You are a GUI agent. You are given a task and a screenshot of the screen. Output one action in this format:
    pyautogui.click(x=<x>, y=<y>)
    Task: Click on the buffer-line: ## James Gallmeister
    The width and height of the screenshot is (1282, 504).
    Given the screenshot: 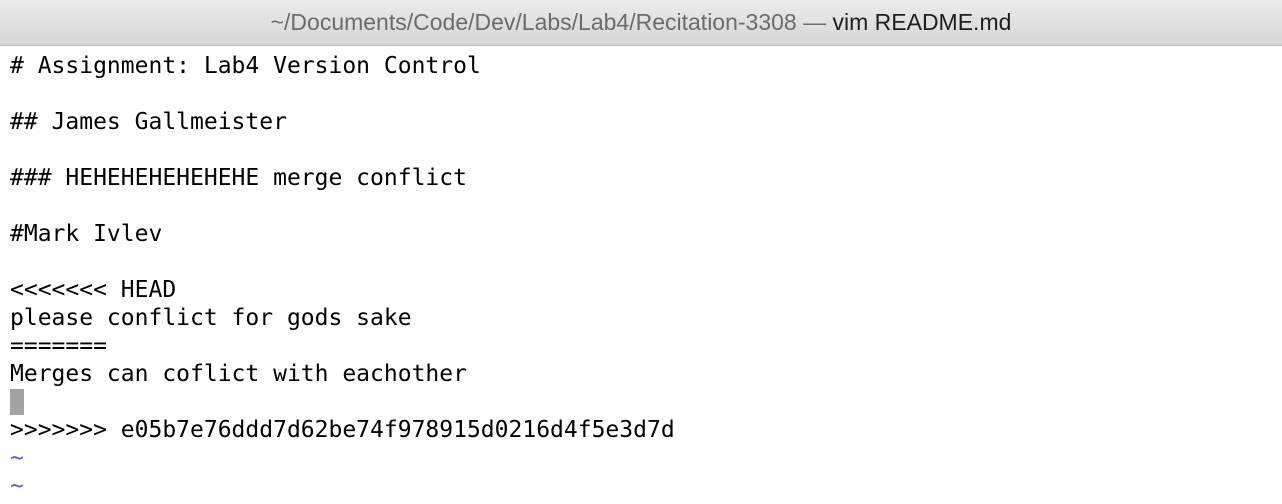 What is the action you would take?
    pyautogui.click(x=148, y=122)
    